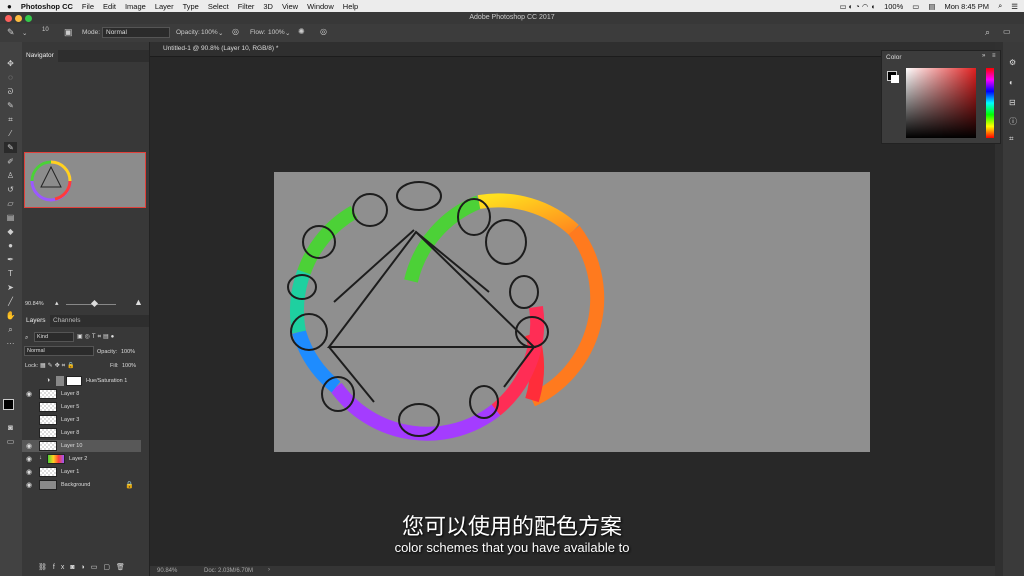  What do you see at coordinates (350, 6) in the screenshot?
I see `menu-help: Help` at bounding box center [350, 6].